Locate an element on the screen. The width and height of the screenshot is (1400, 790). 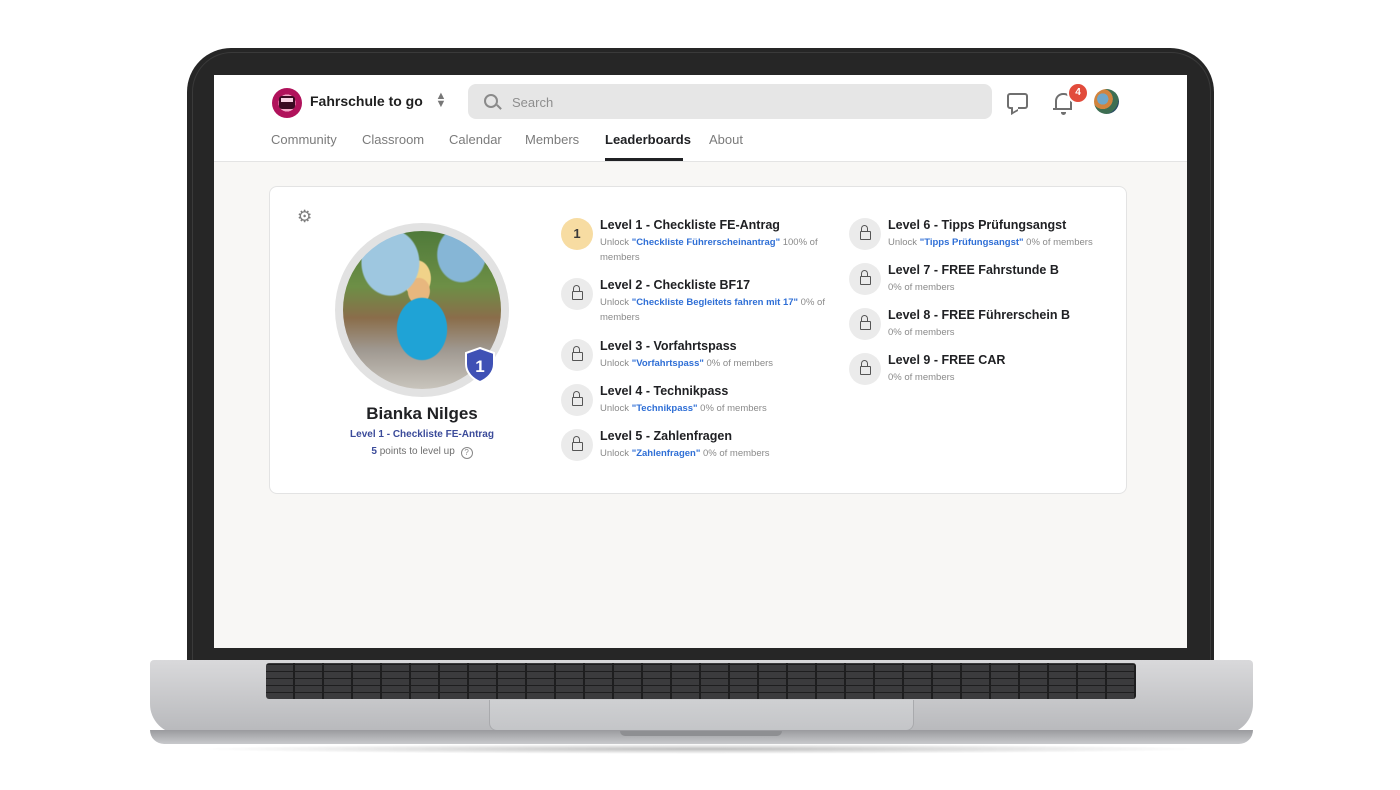
gear-icon: ⚙ is located at coordinates (305, 216).